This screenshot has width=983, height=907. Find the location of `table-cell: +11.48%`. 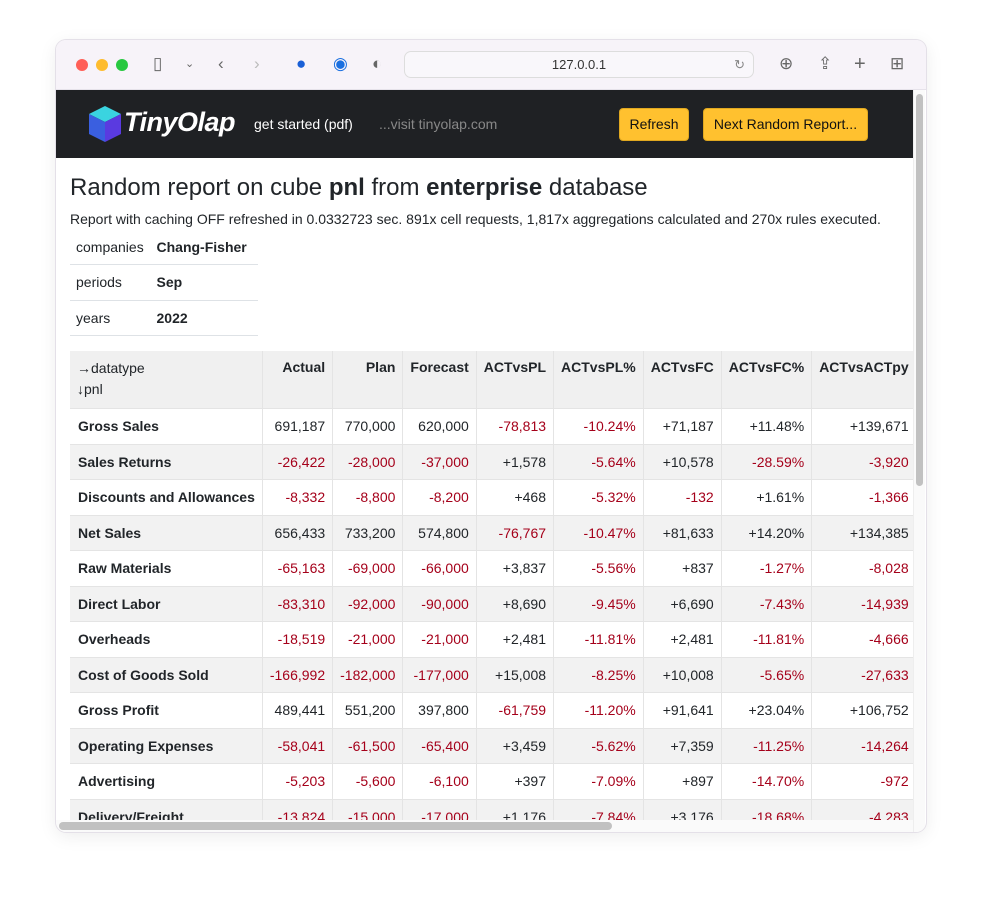

table-cell: +11.48% is located at coordinates (767, 426).